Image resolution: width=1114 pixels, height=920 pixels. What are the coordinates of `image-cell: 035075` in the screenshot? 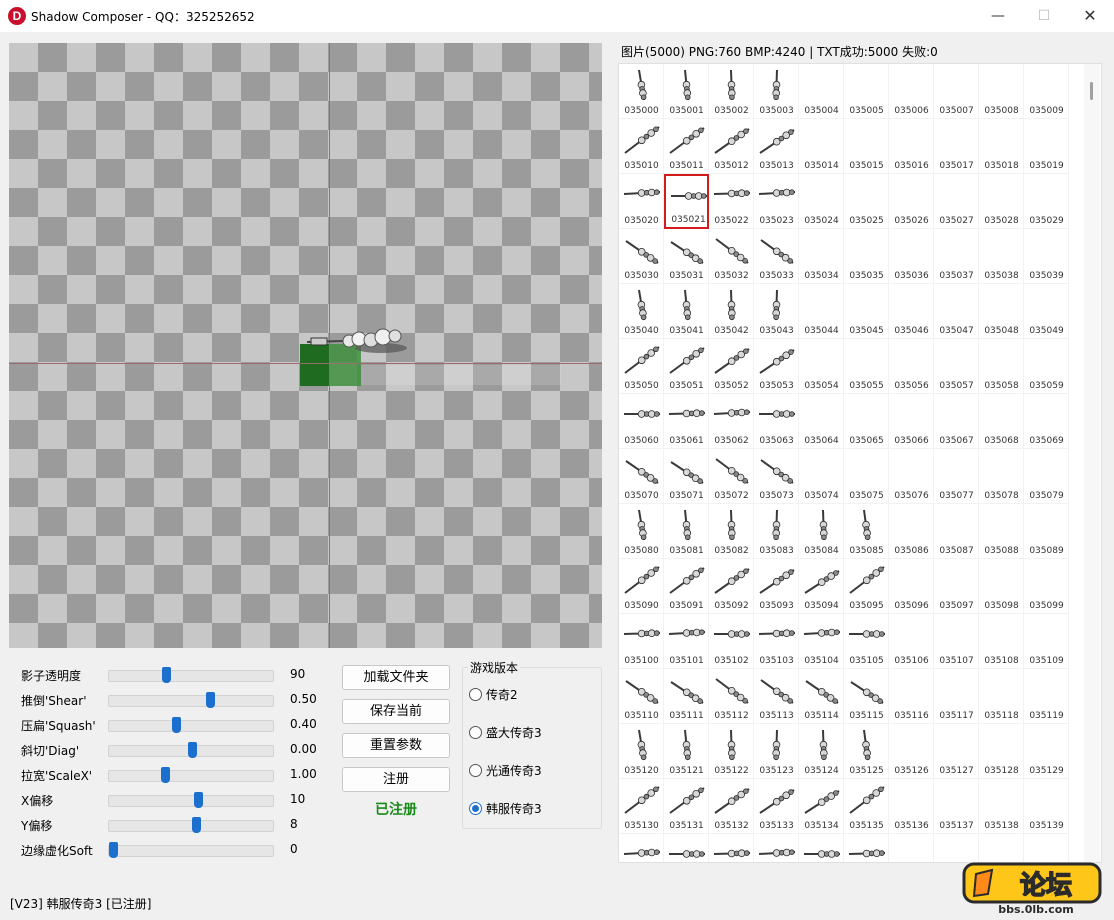 It's located at (866, 476).